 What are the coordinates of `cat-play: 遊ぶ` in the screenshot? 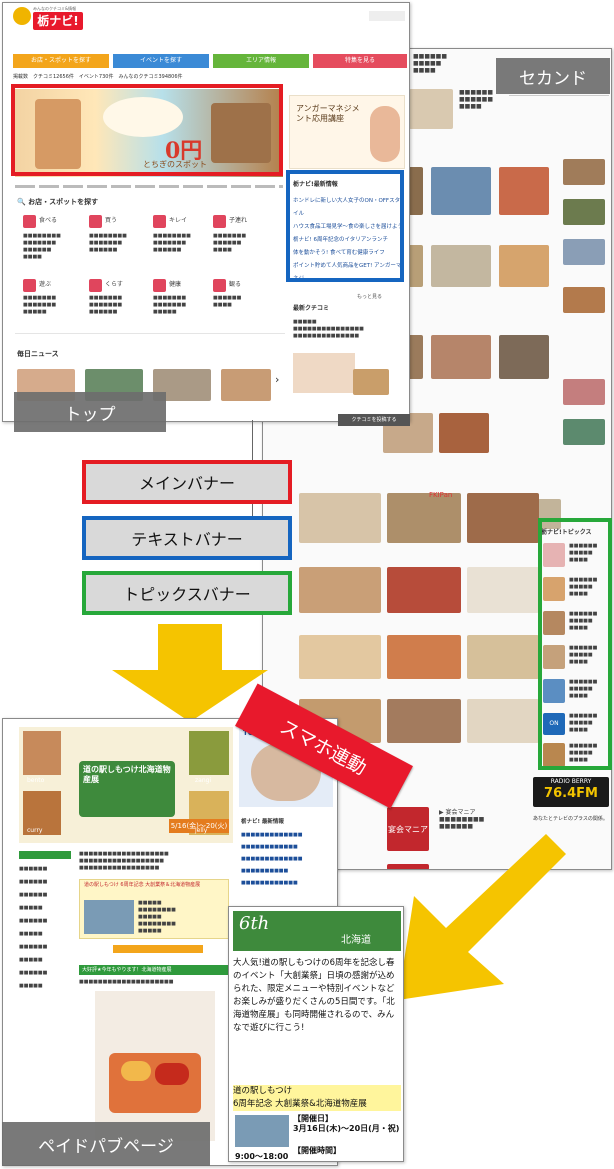 It's located at (45, 284).